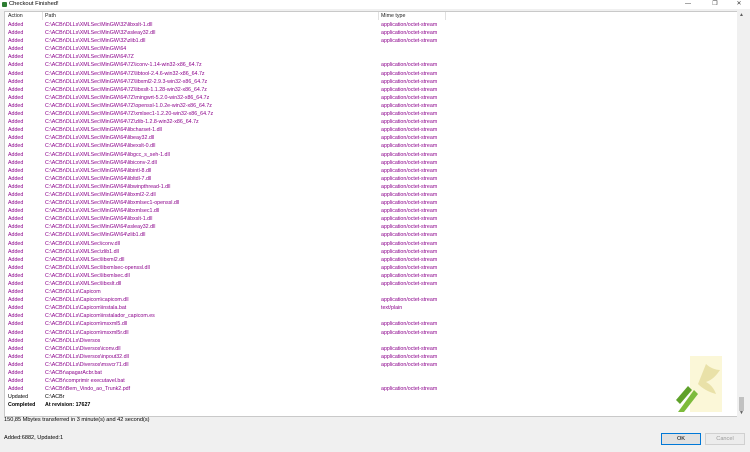 Image resolution: width=750 pixels, height=452 pixels. What do you see at coordinates (18, 397) in the screenshot?
I see `row-action: Updated` at bounding box center [18, 397].